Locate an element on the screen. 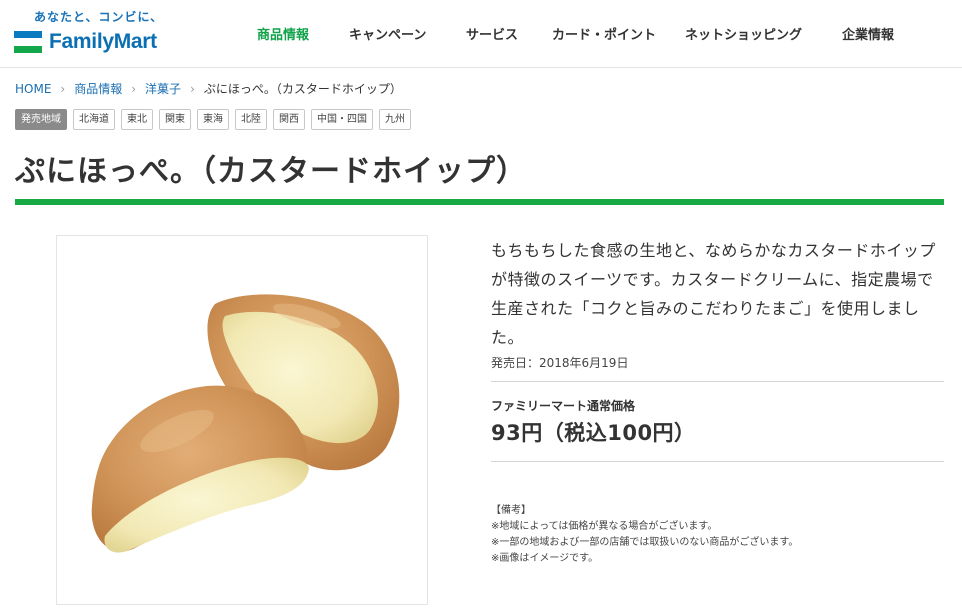 This screenshot has height=612, width=962. region-tag-kanto: 関東 is located at coordinates (175, 119).